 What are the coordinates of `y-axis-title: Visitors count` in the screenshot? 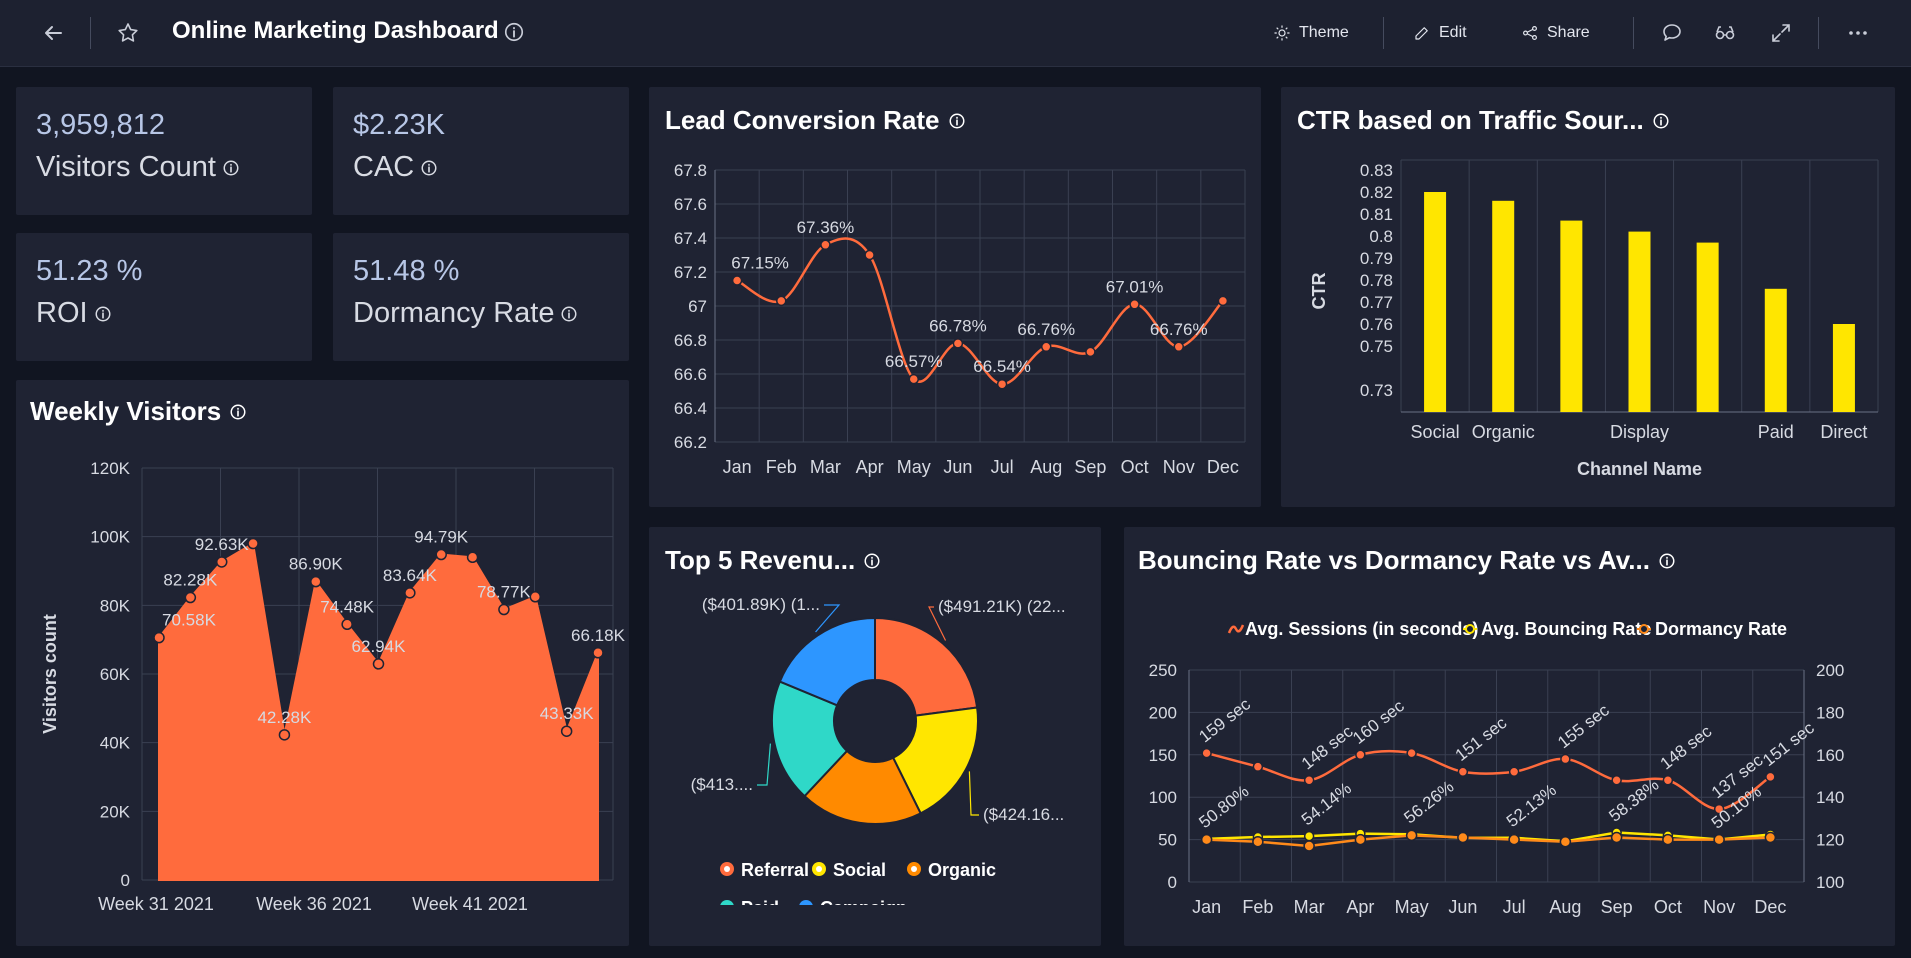 It's located at (50, 674).